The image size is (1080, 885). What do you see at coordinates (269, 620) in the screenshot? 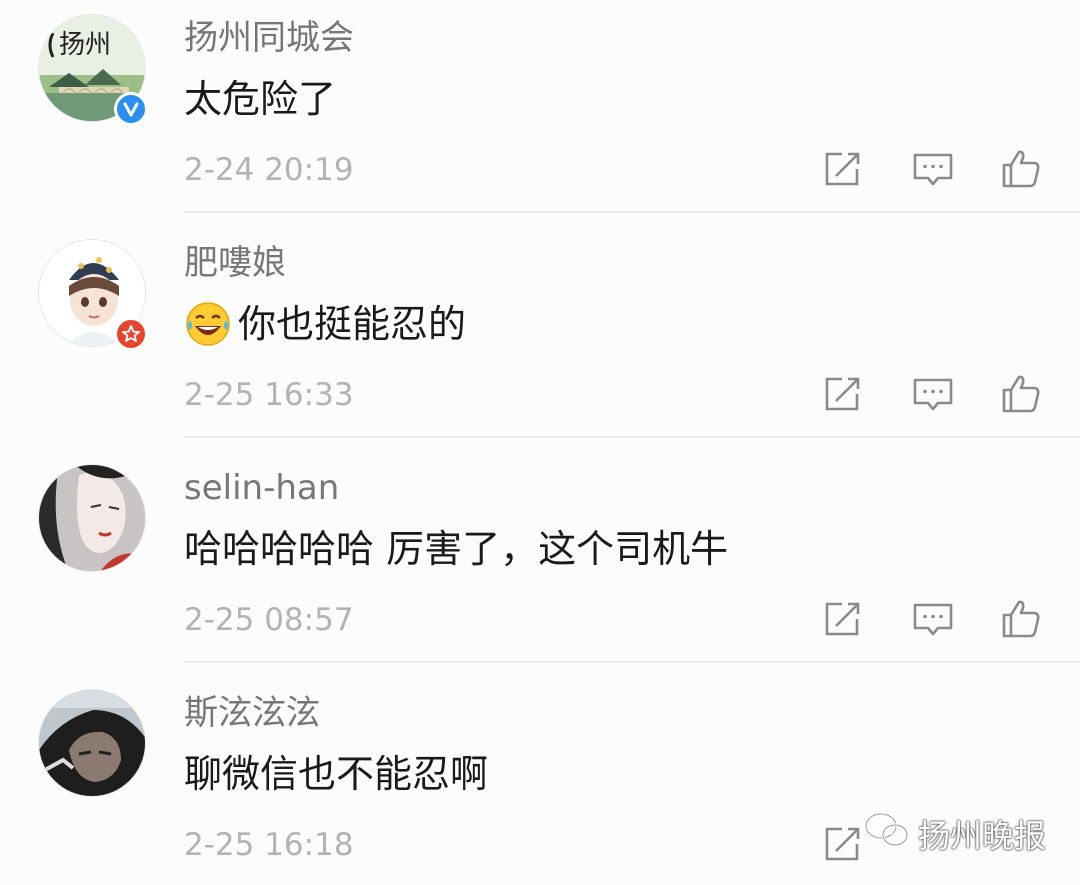
I see `comment-time: 2-25 08:57` at bounding box center [269, 620].